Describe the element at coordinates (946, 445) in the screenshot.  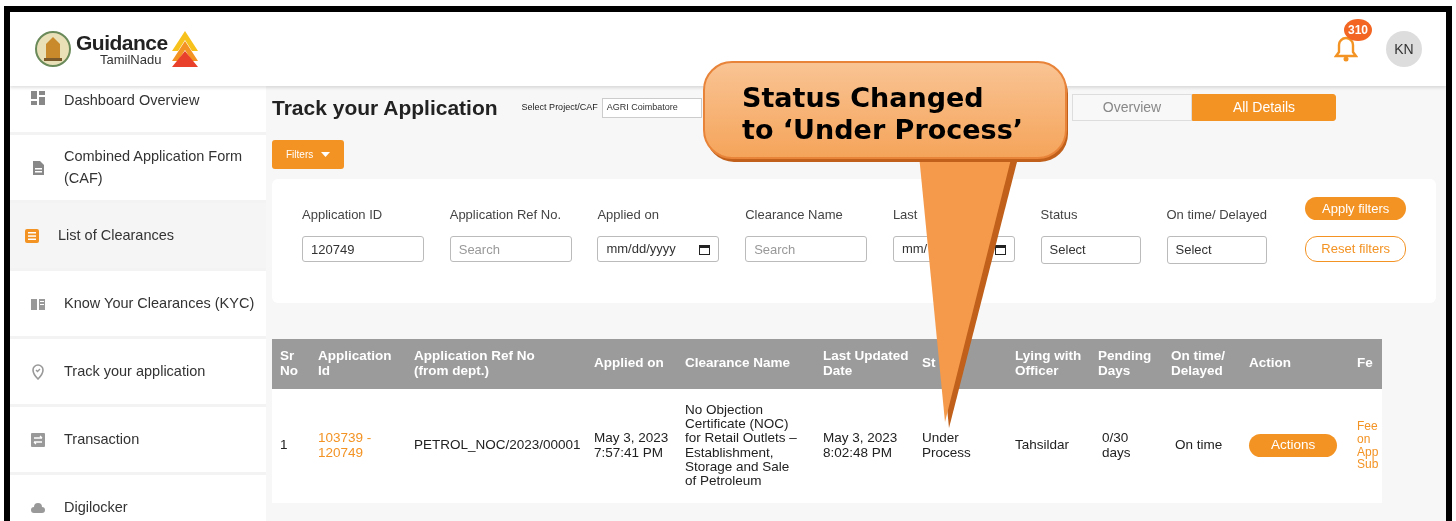
I see `table-cell-text: Under Process` at that location.